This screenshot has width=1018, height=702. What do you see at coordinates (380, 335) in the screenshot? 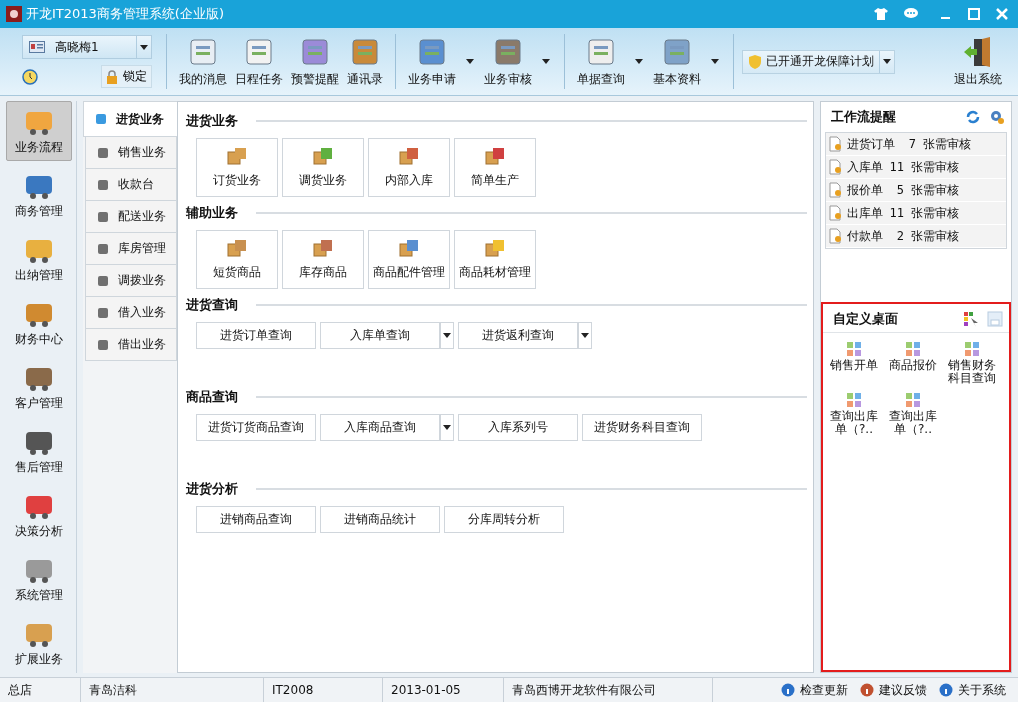
I see `query-button: 入库单查询` at bounding box center [380, 335].